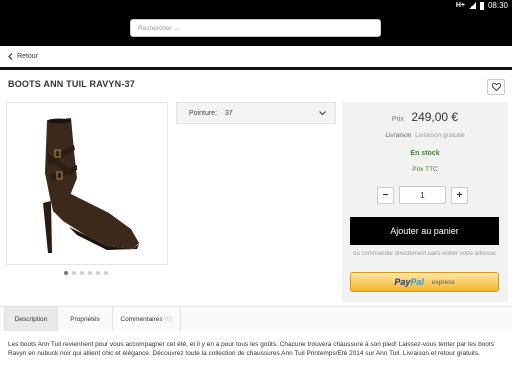  I want to click on chevron-down-icon, so click(322, 113).